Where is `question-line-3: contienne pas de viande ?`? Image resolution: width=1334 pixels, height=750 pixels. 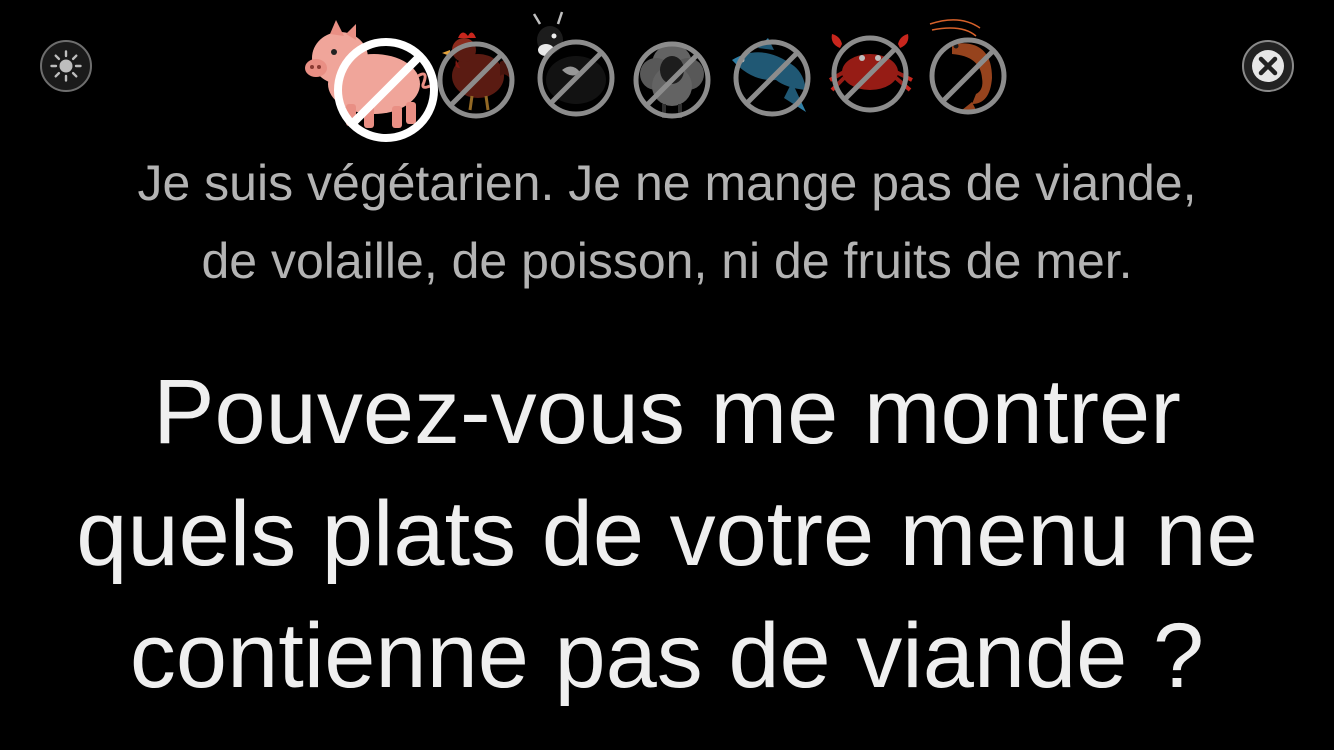
question-line-3: contienne pas de viande ? is located at coordinates (667, 656).